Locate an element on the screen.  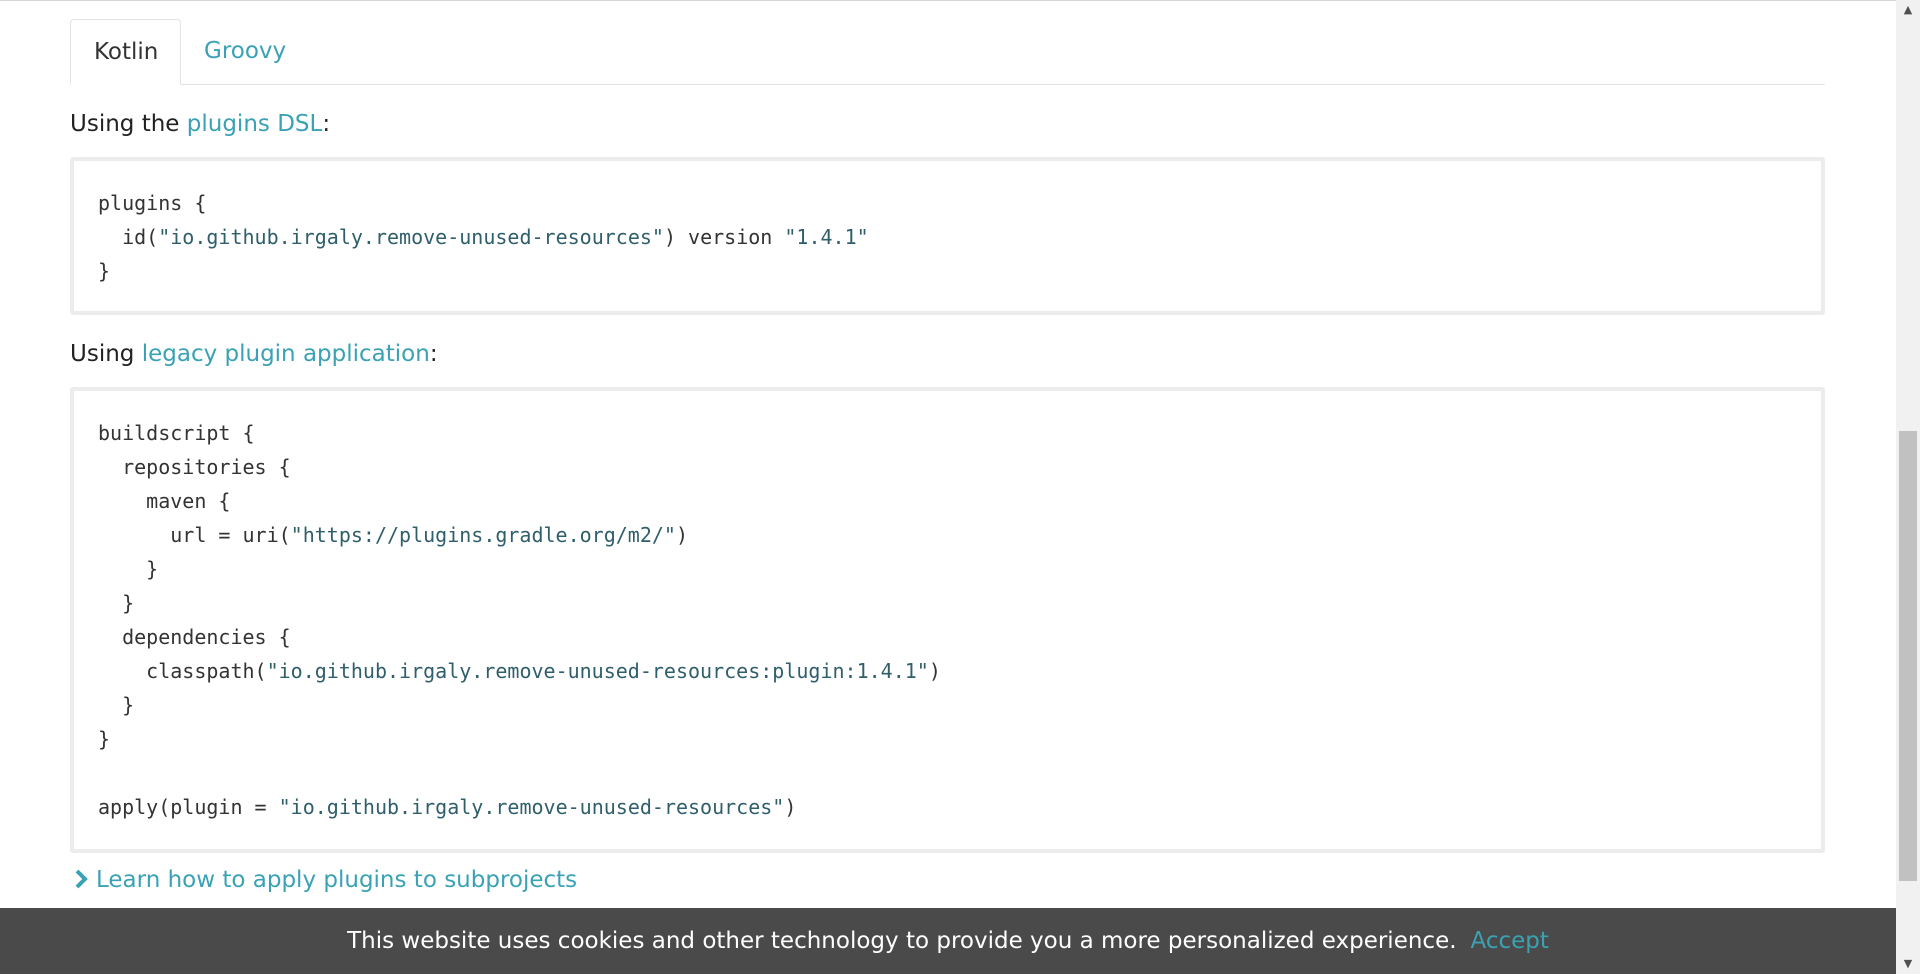
code-text: repositories { is located at coordinates (194, 467).